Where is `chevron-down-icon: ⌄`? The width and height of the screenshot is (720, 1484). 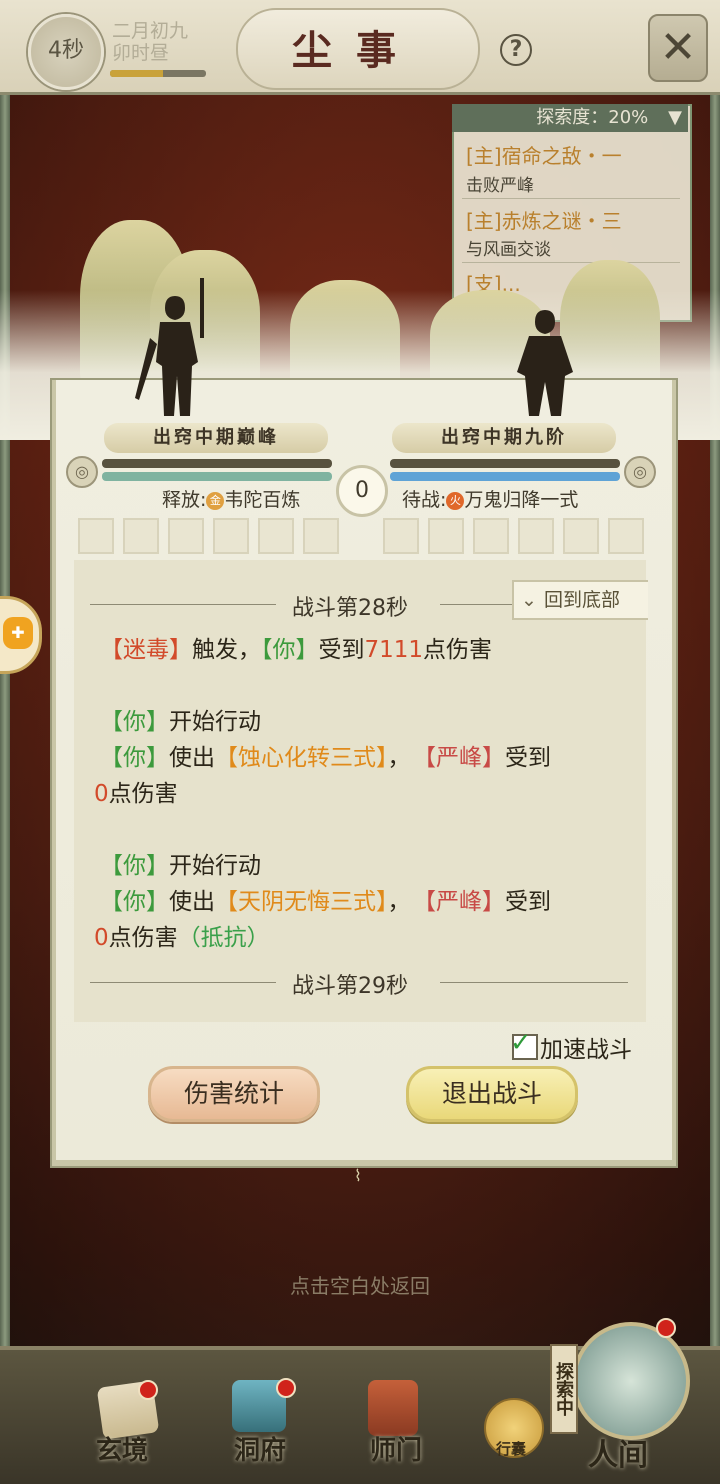 chevron-down-icon: ⌄ is located at coordinates (529, 600).